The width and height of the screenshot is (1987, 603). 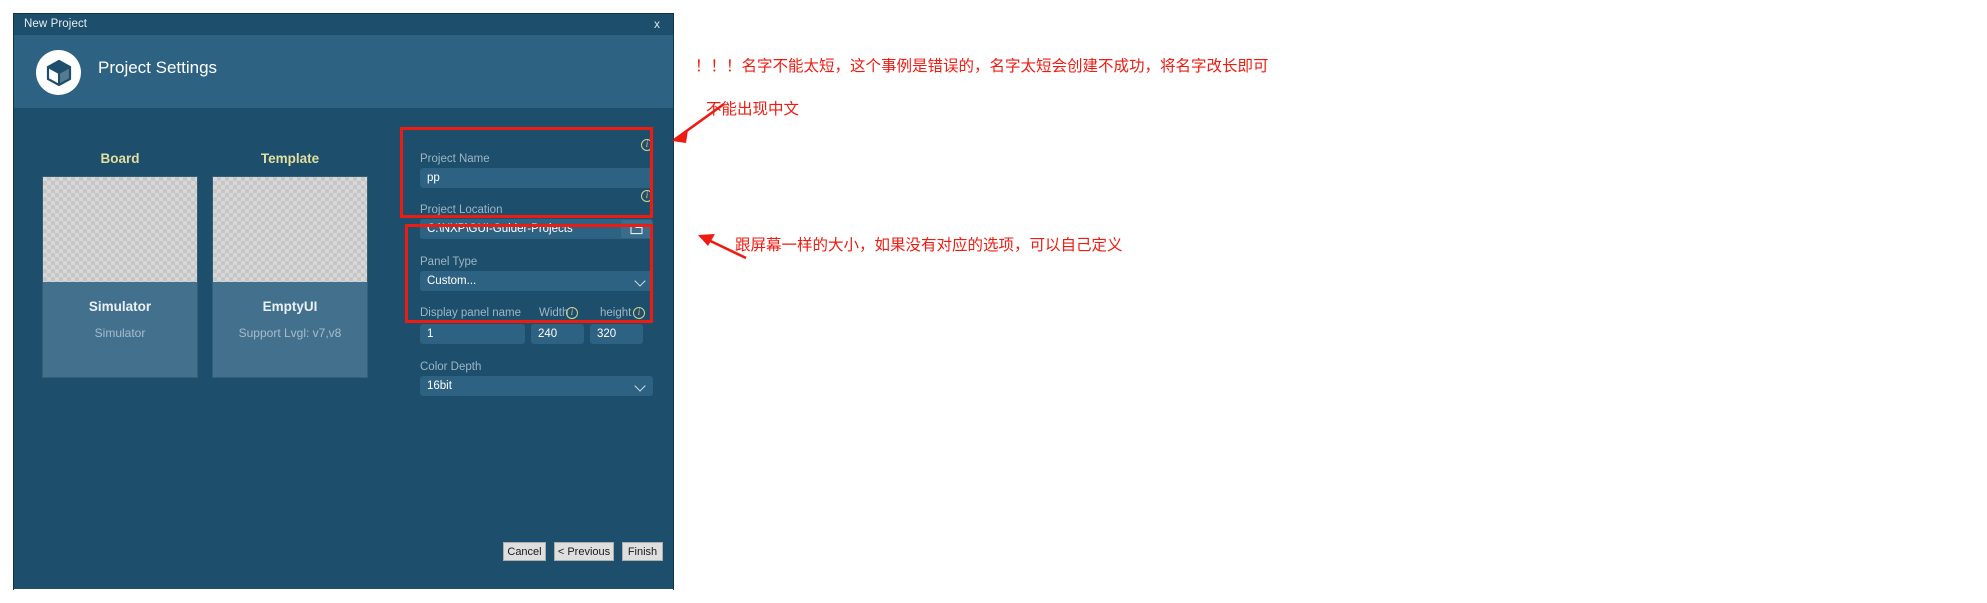 What do you see at coordinates (537, 163) in the screenshot?
I see `project-name-row: Project Name i pp` at bounding box center [537, 163].